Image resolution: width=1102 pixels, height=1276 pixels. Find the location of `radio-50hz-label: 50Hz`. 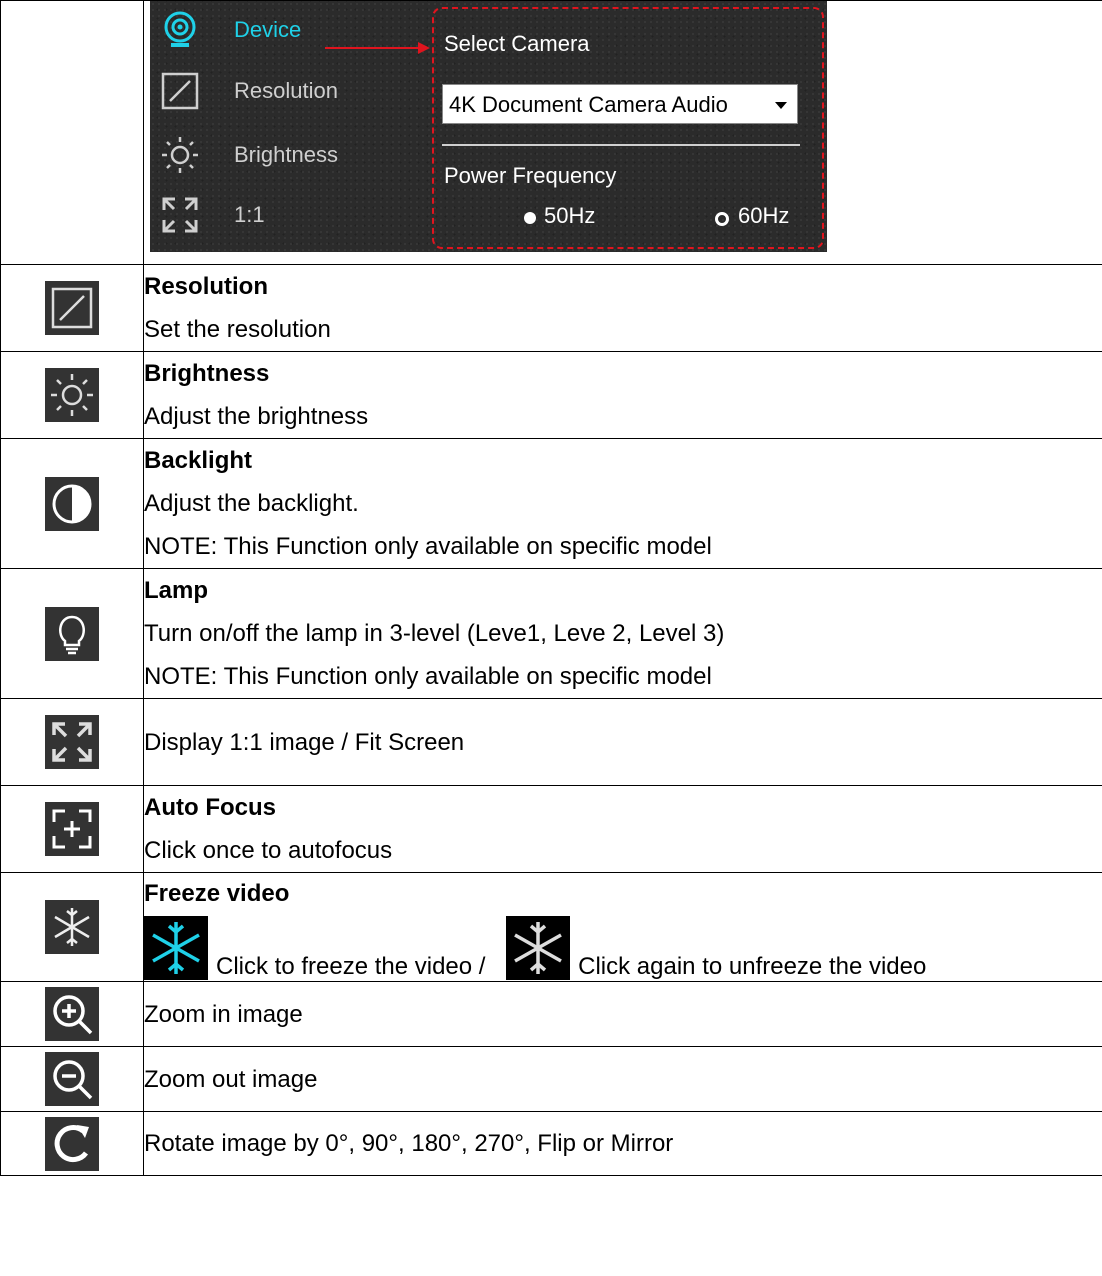

radio-50hz-label: 50Hz is located at coordinates (570, 215).